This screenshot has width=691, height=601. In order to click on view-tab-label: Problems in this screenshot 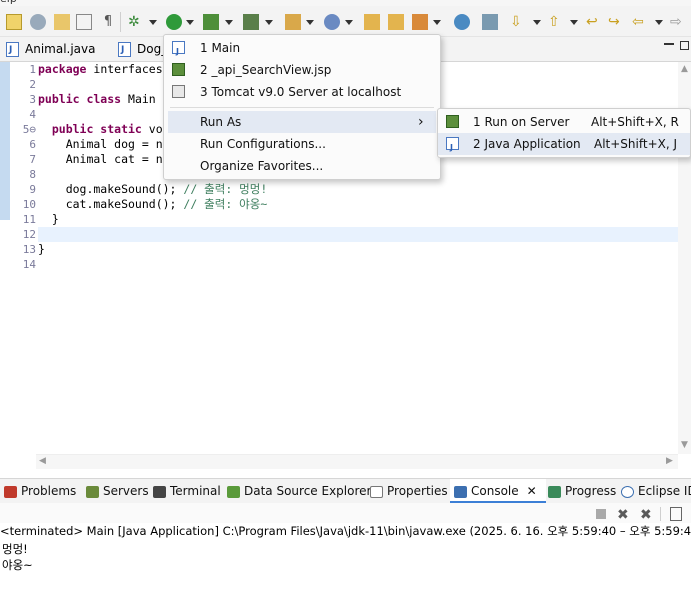, I will do `click(49, 491)`.